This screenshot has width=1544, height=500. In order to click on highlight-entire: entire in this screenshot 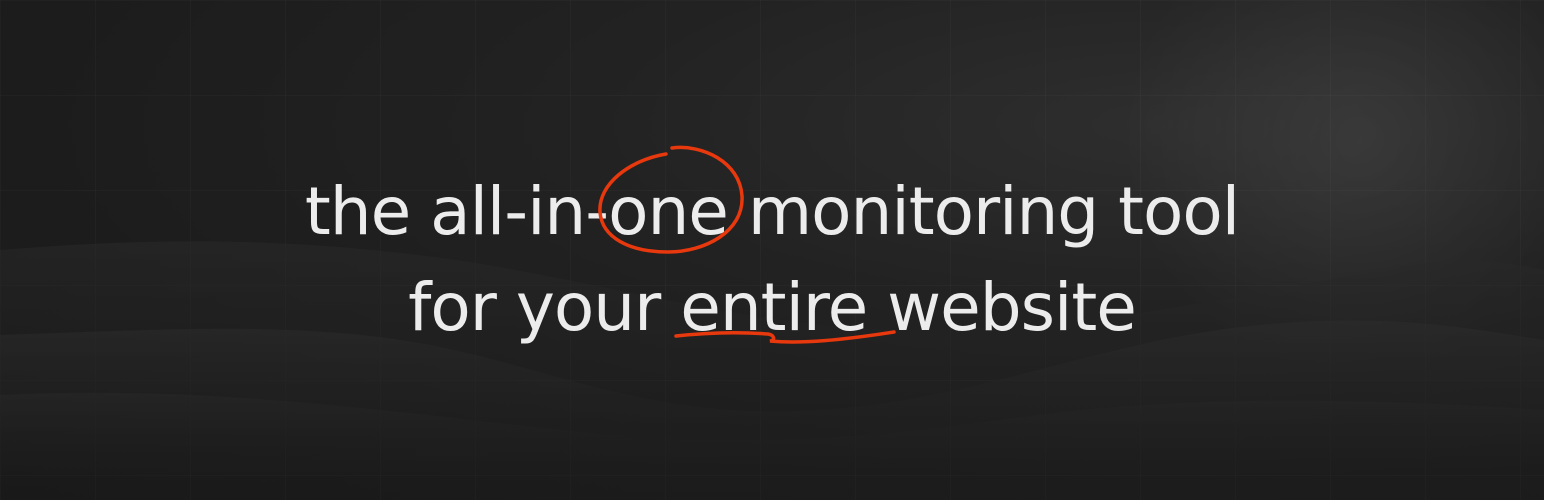, I will do `click(785, 308)`.